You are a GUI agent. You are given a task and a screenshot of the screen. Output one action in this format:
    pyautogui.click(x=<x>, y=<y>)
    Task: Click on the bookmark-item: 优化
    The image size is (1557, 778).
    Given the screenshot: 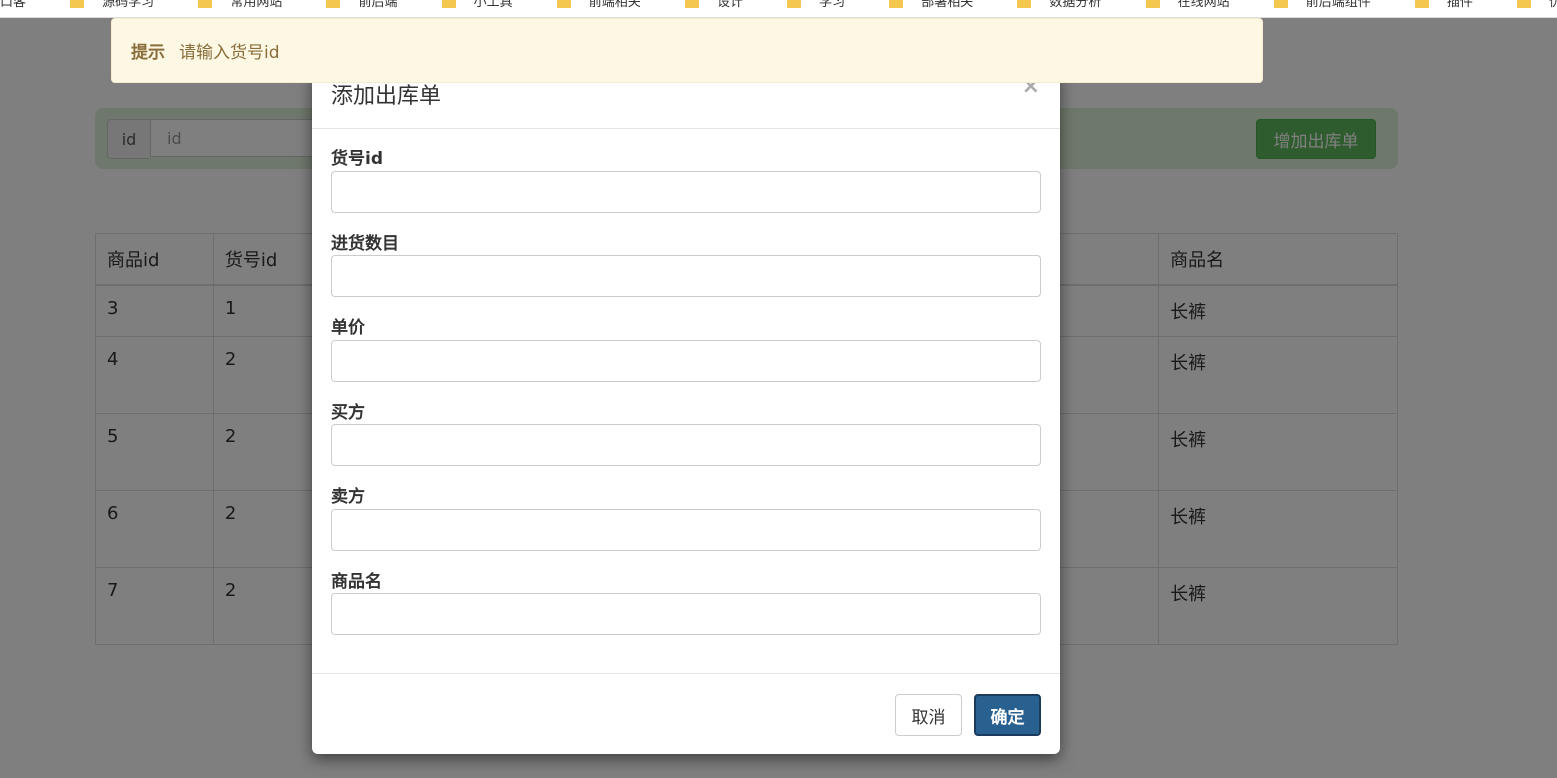 What is the action you would take?
    pyautogui.click(x=1537, y=4)
    